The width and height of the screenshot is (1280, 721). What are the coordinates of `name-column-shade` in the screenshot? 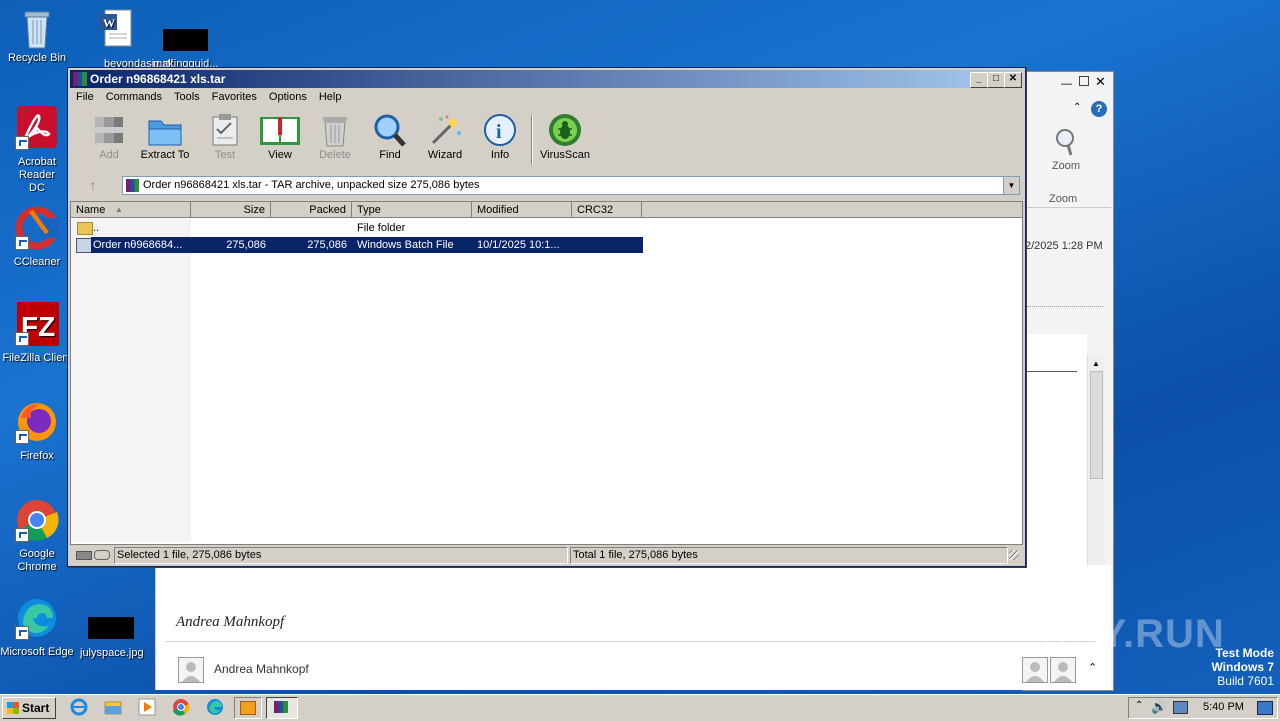 It's located at (131, 380).